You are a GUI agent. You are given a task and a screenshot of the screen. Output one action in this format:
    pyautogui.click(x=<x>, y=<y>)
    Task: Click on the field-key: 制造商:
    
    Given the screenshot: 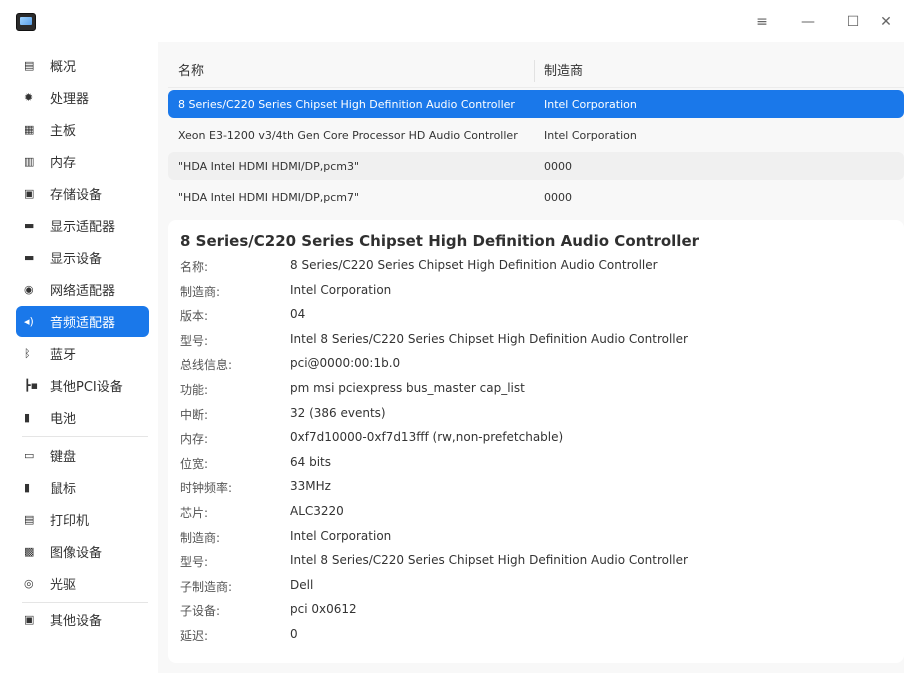 What is the action you would take?
    pyautogui.click(x=200, y=291)
    